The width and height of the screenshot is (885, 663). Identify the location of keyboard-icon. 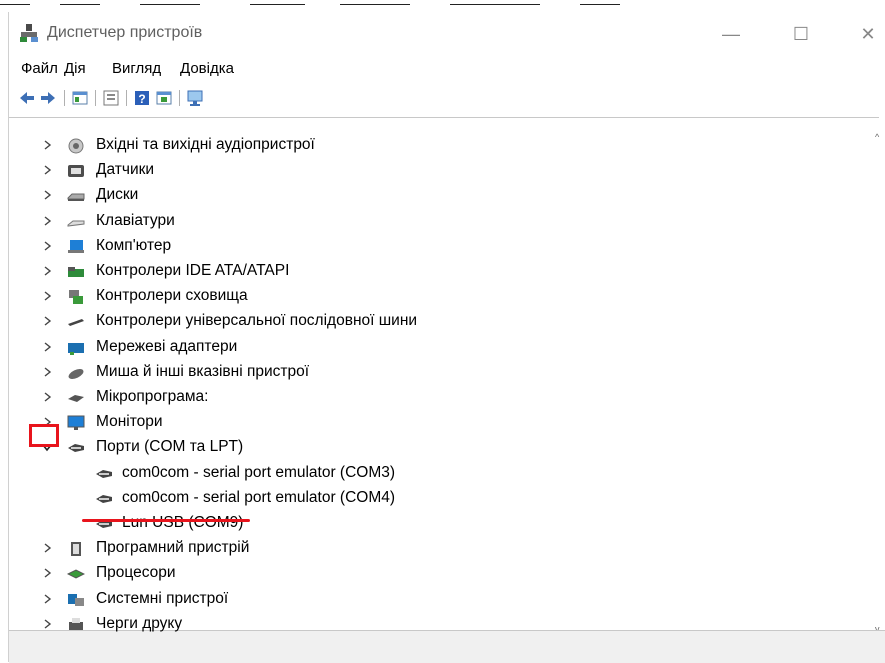
(76, 223).